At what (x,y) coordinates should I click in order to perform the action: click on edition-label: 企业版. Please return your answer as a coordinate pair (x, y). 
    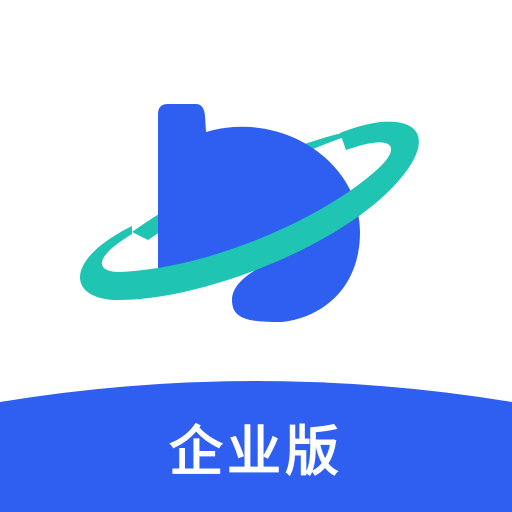
    Looking at the image, I should click on (256, 451).